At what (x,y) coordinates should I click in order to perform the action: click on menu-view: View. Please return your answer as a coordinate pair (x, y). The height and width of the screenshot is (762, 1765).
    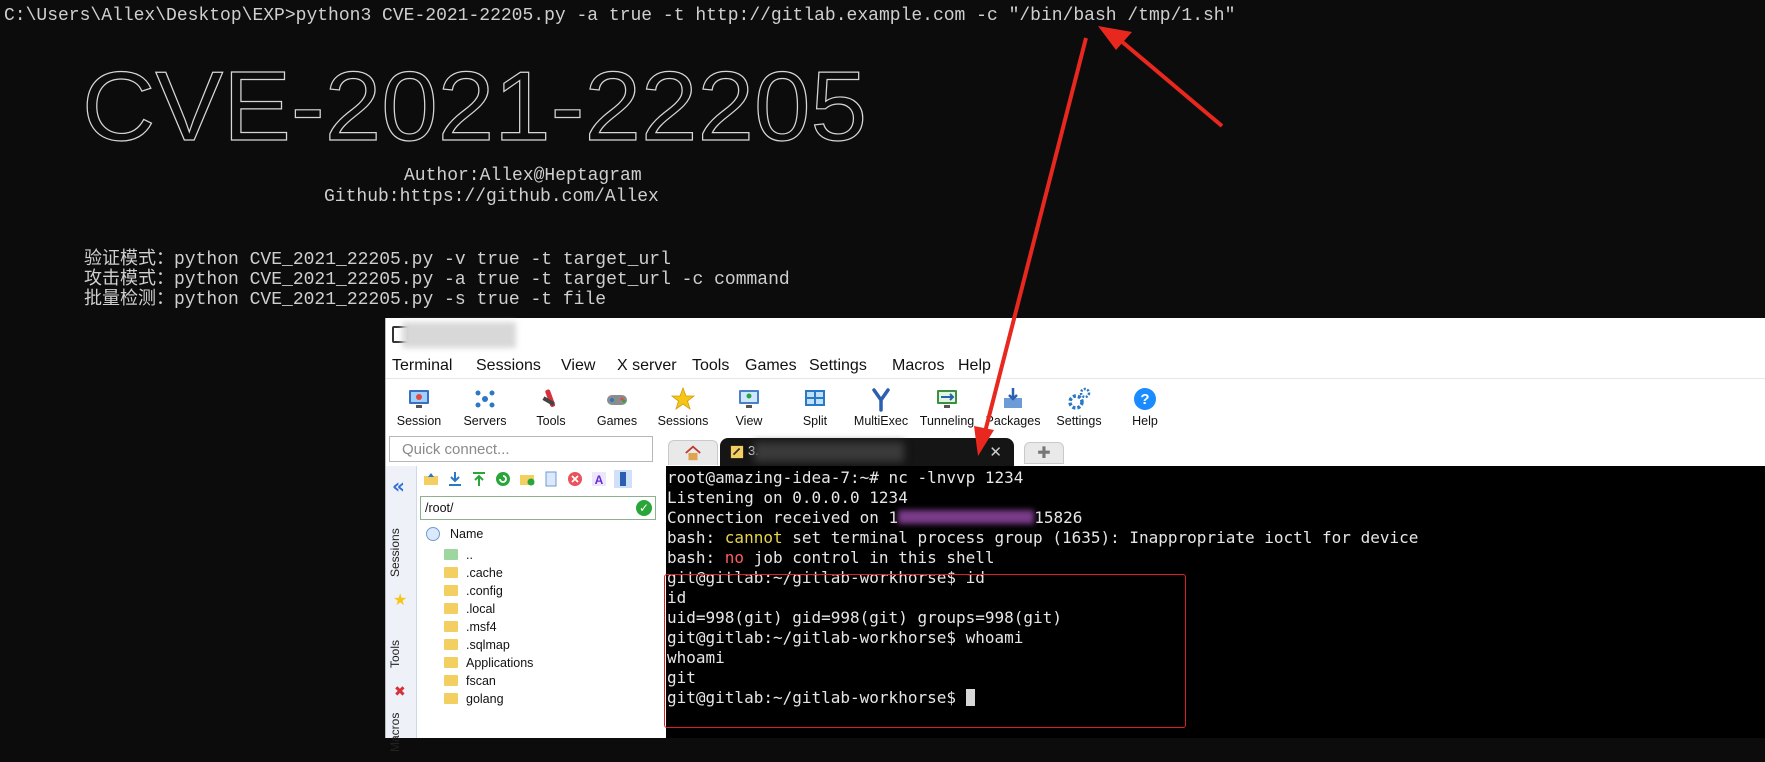
    Looking at the image, I should click on (578, 366).